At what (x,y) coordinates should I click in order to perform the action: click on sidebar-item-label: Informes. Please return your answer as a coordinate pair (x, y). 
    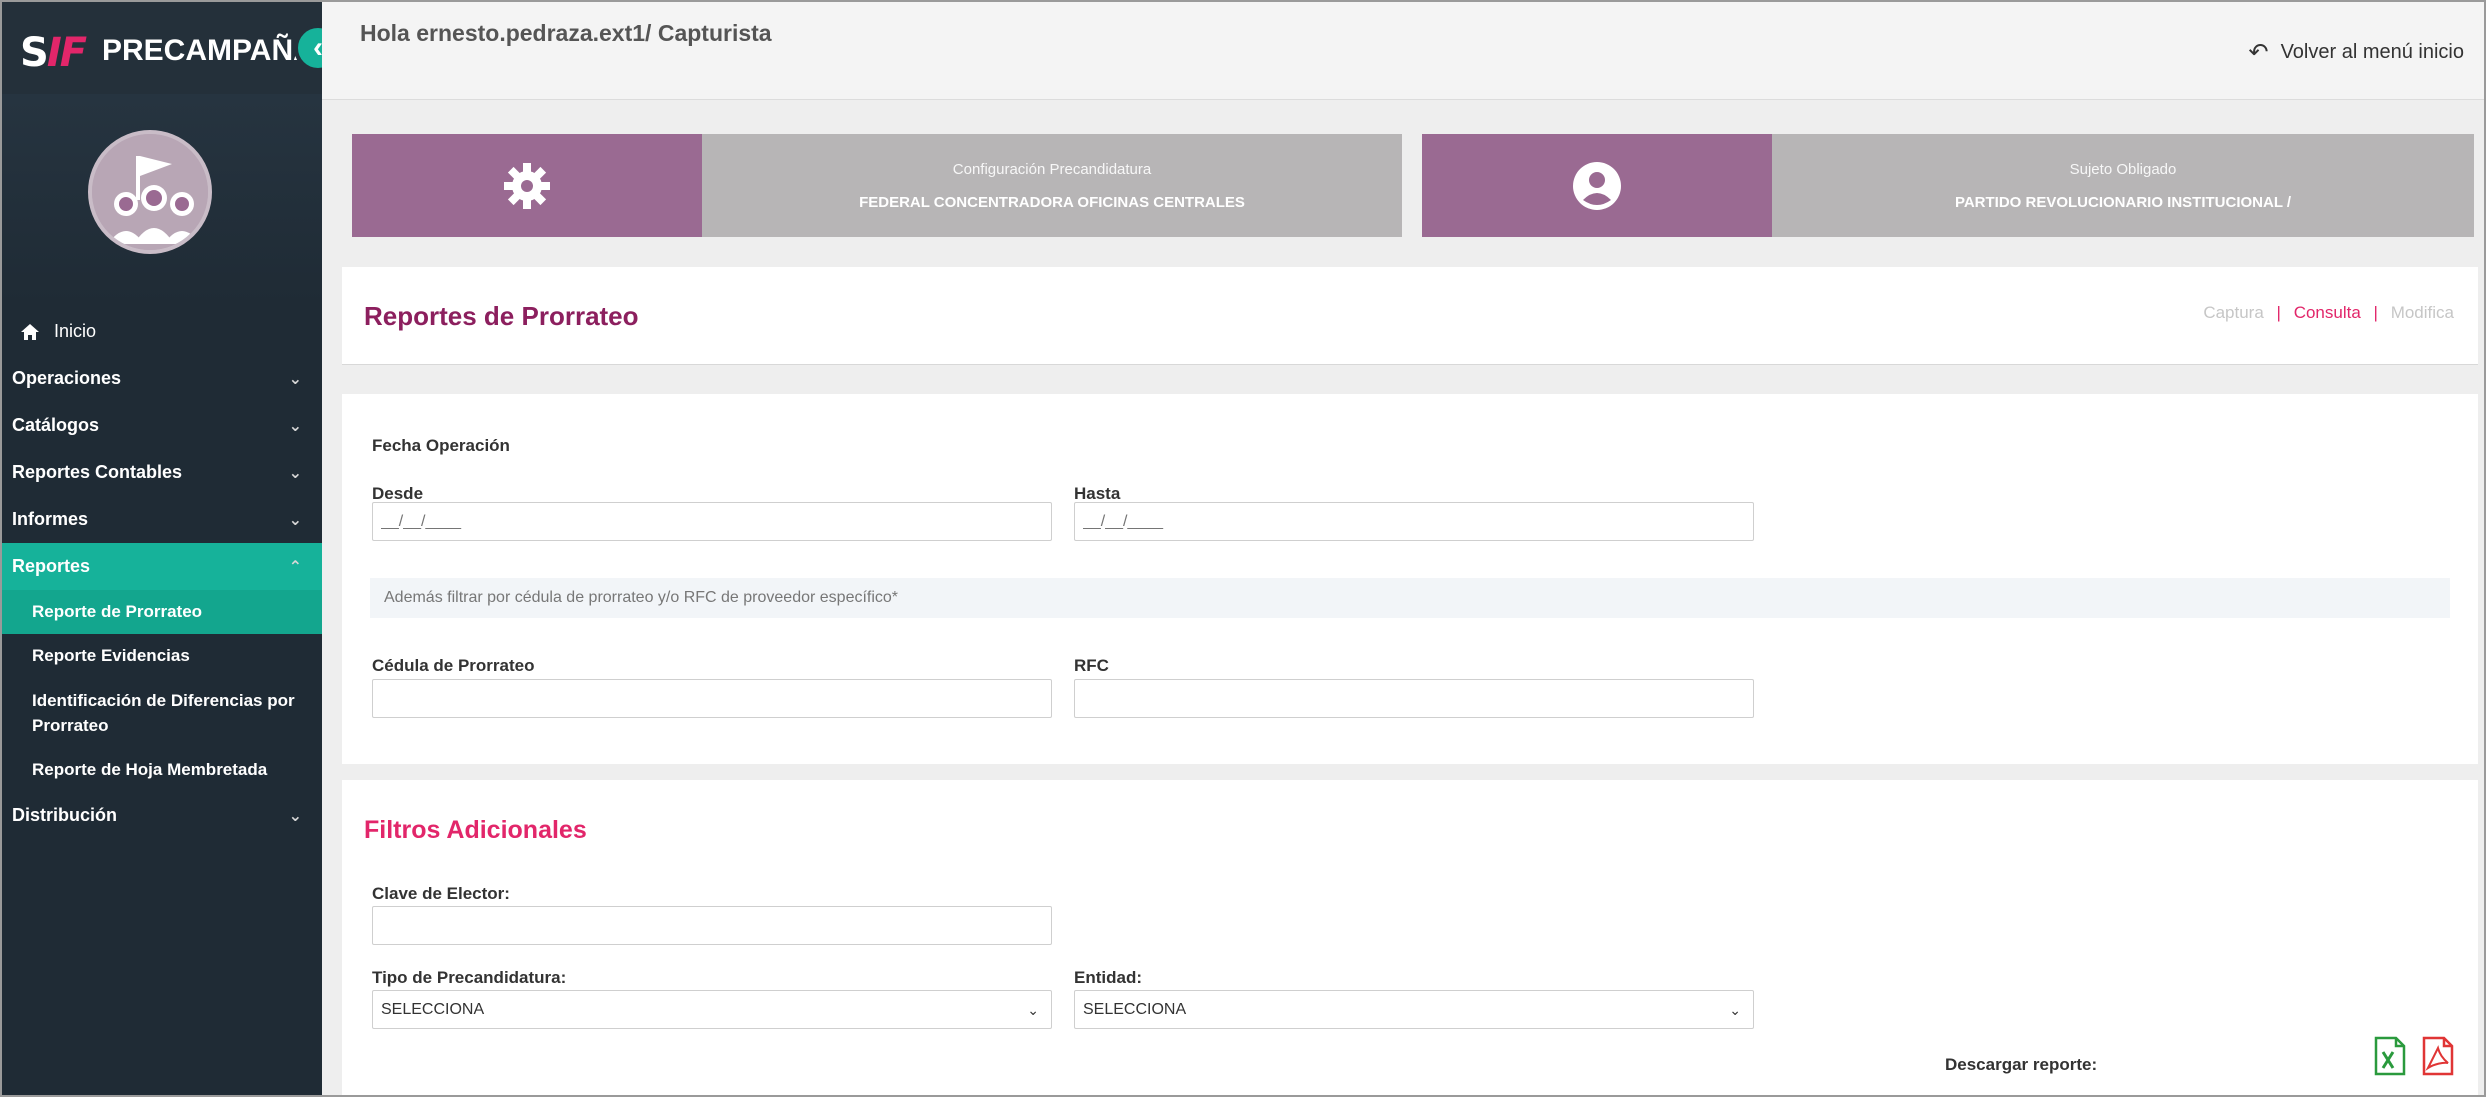
    Looking at the image, I should click on (50, 519).